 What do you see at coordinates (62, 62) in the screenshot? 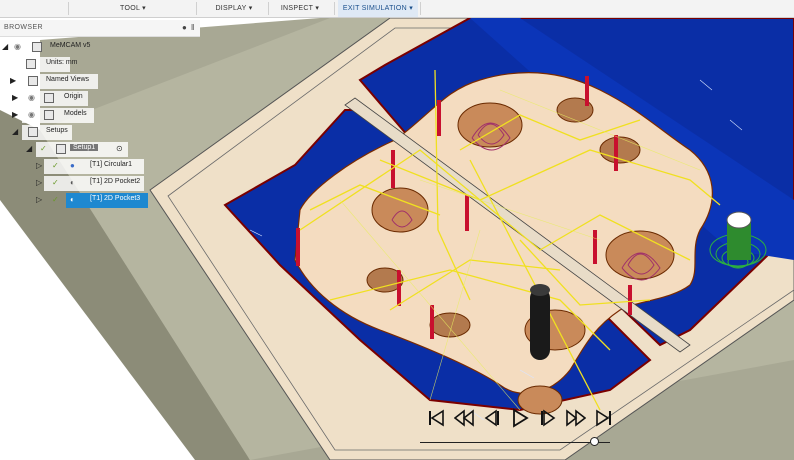
I see `tree-item-label: Units: mm` at bounding box center [62, 62].